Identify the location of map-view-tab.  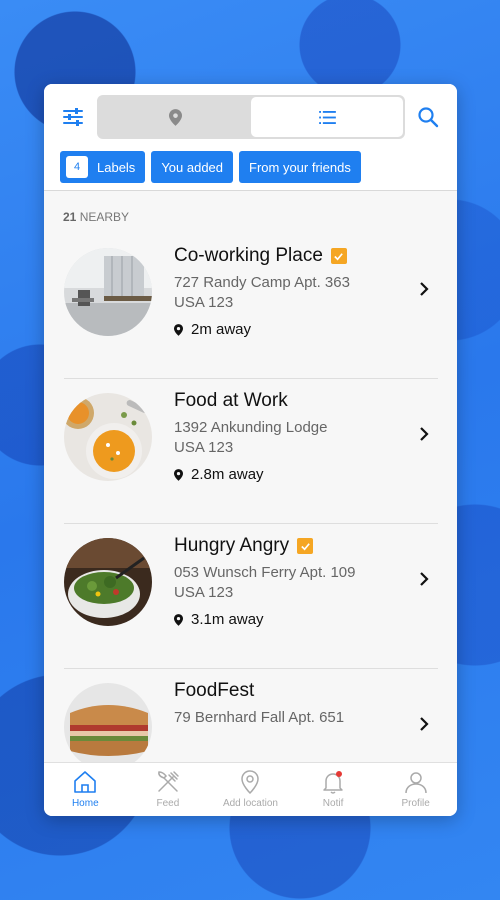
(175, 117).